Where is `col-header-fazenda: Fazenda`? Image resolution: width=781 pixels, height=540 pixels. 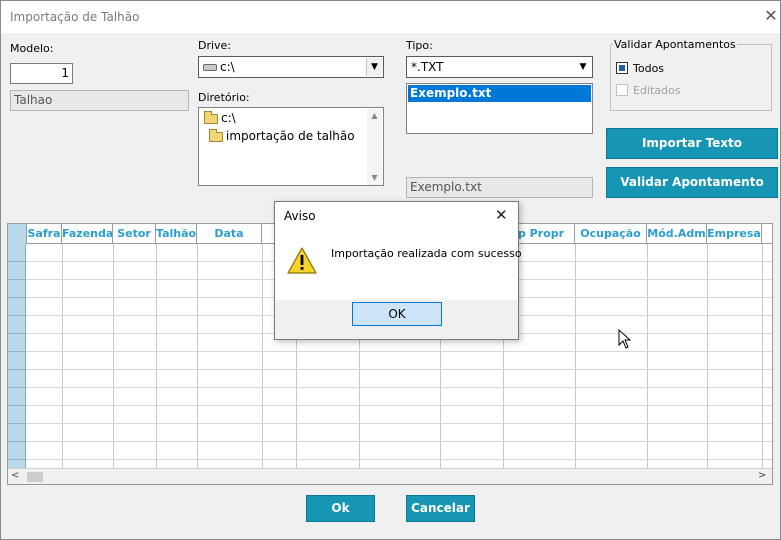 col-header-fazenda: Fazenda is located at coordinates (87, 234).